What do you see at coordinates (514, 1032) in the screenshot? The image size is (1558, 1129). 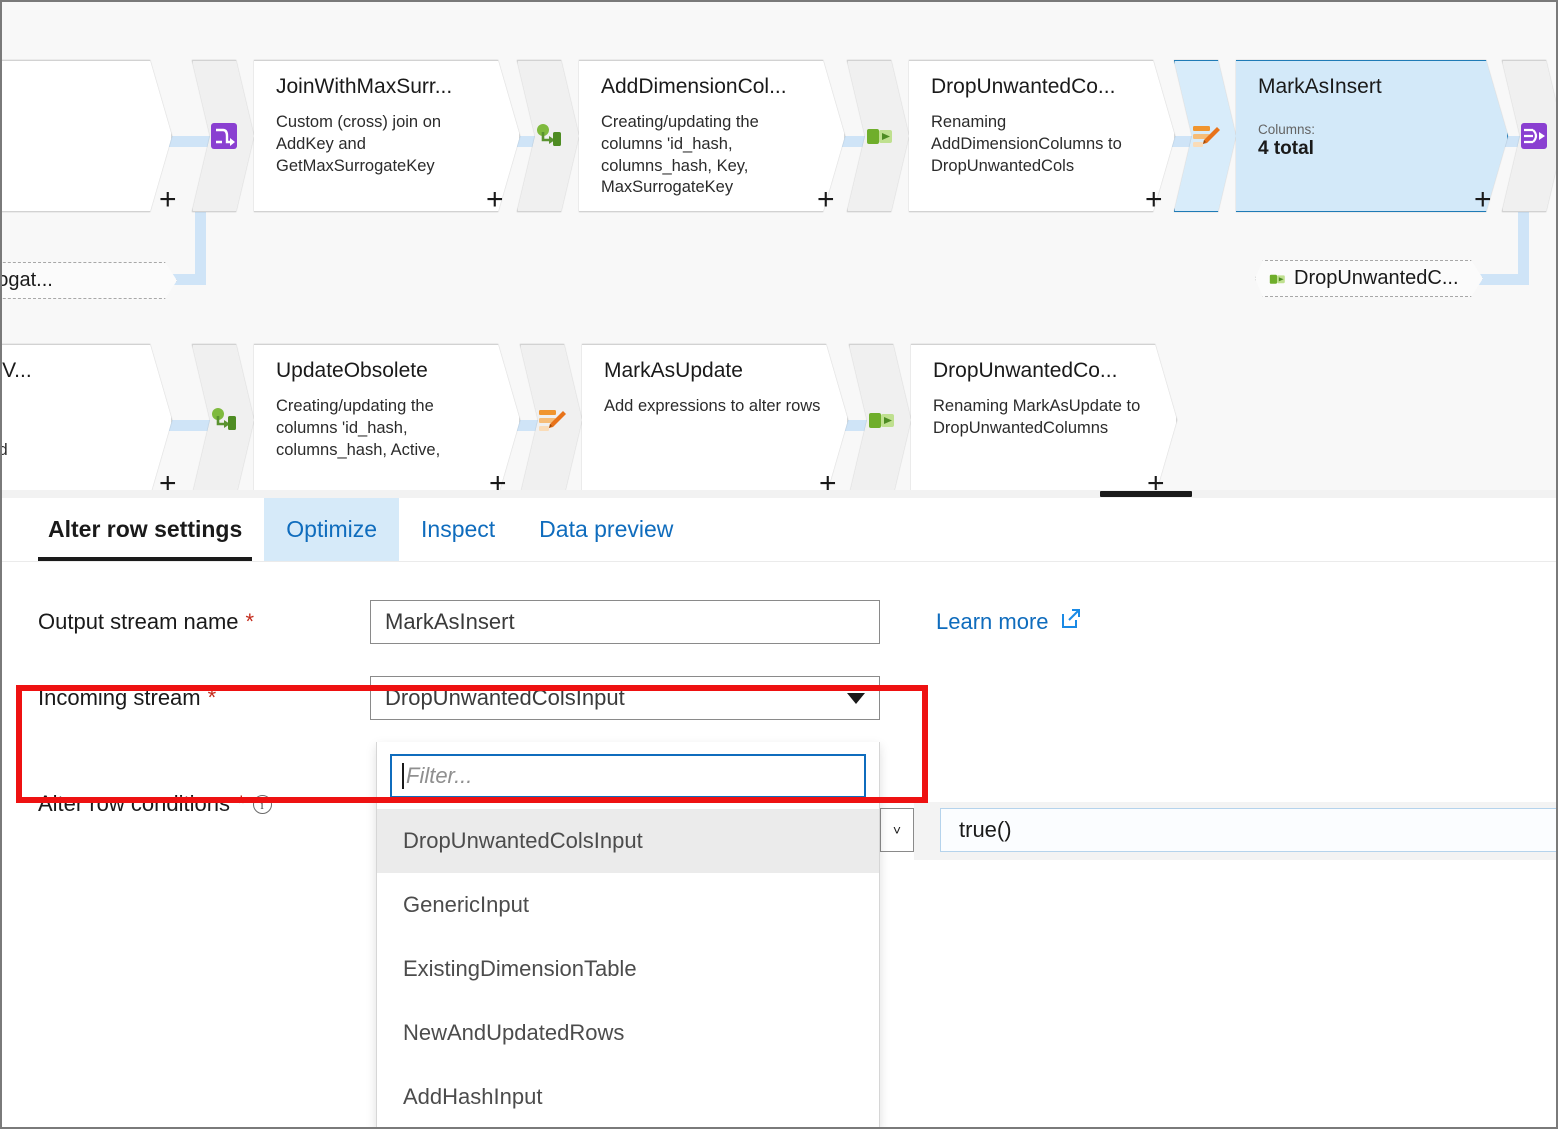 I see `option-label: NewAndUpdatedRows` at bounding box center [514, 1032].